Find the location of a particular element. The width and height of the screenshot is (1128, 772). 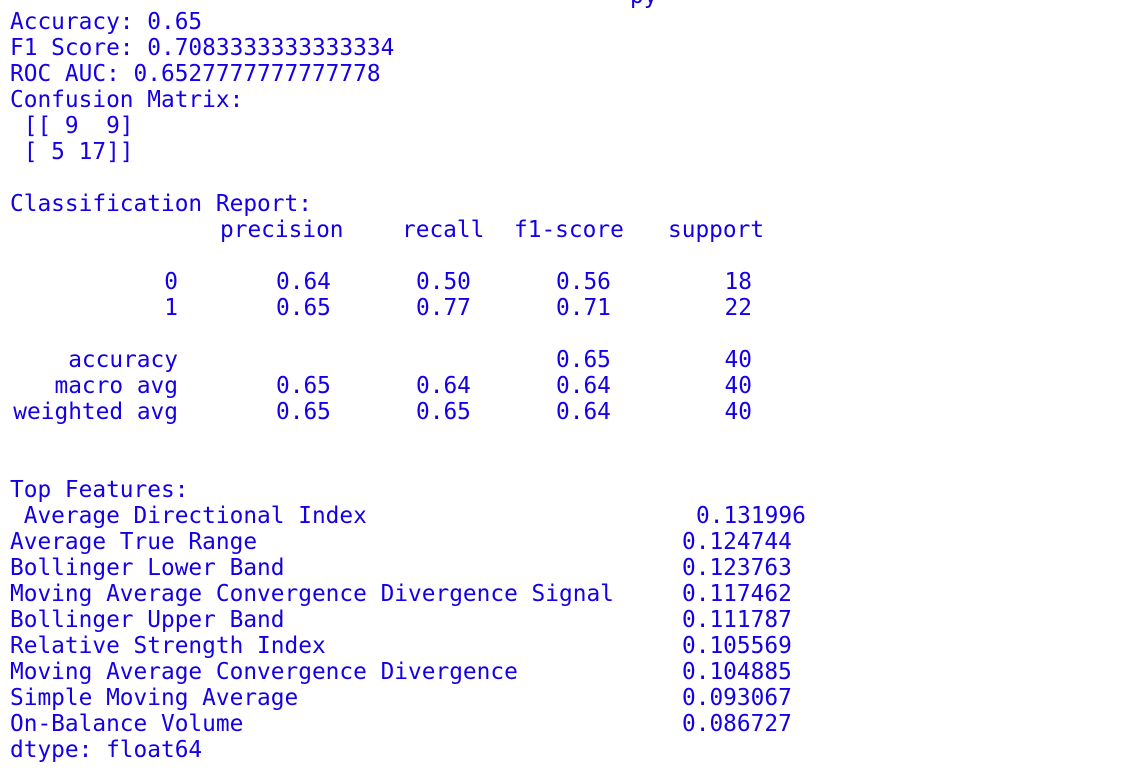

feature-row: Bollinger Upper Band 0.111787 is located at coordinates (565, 620).